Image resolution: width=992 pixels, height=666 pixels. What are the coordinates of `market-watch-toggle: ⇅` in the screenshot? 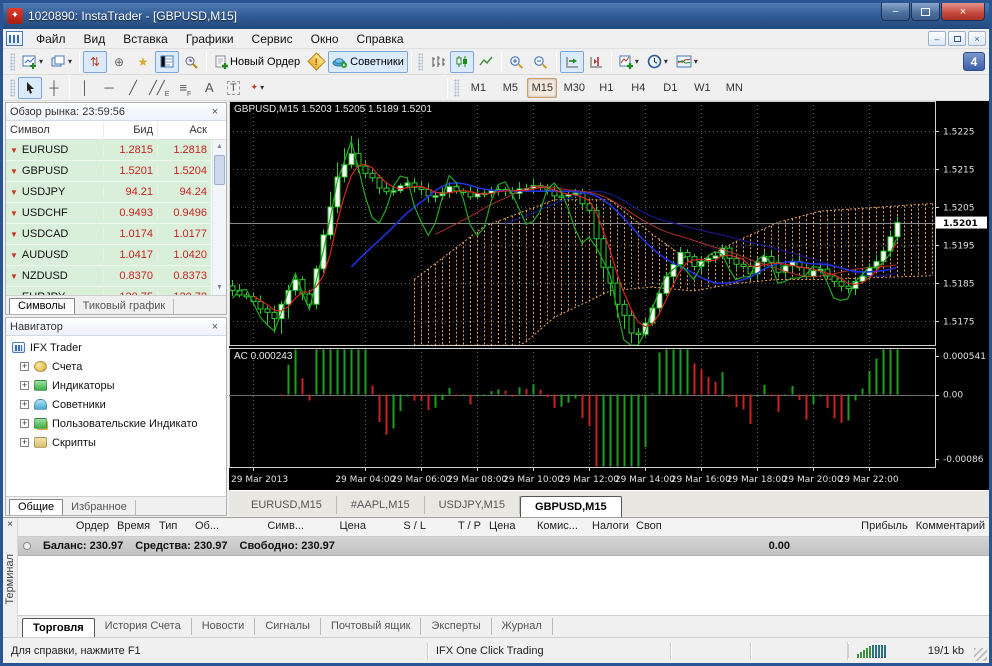 It's located at (95, 61).